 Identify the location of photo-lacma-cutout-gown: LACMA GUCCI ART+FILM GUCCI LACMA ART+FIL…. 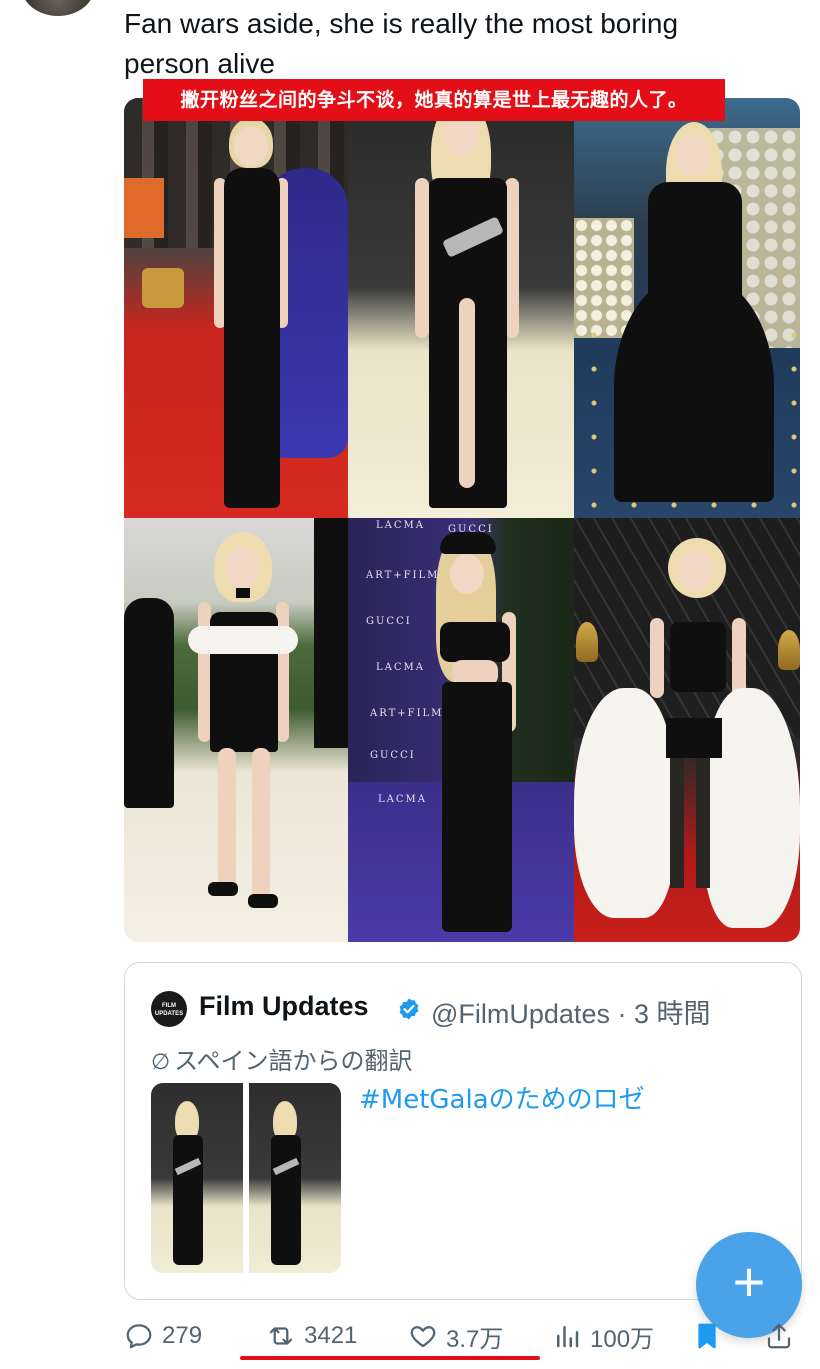
(461, 730).